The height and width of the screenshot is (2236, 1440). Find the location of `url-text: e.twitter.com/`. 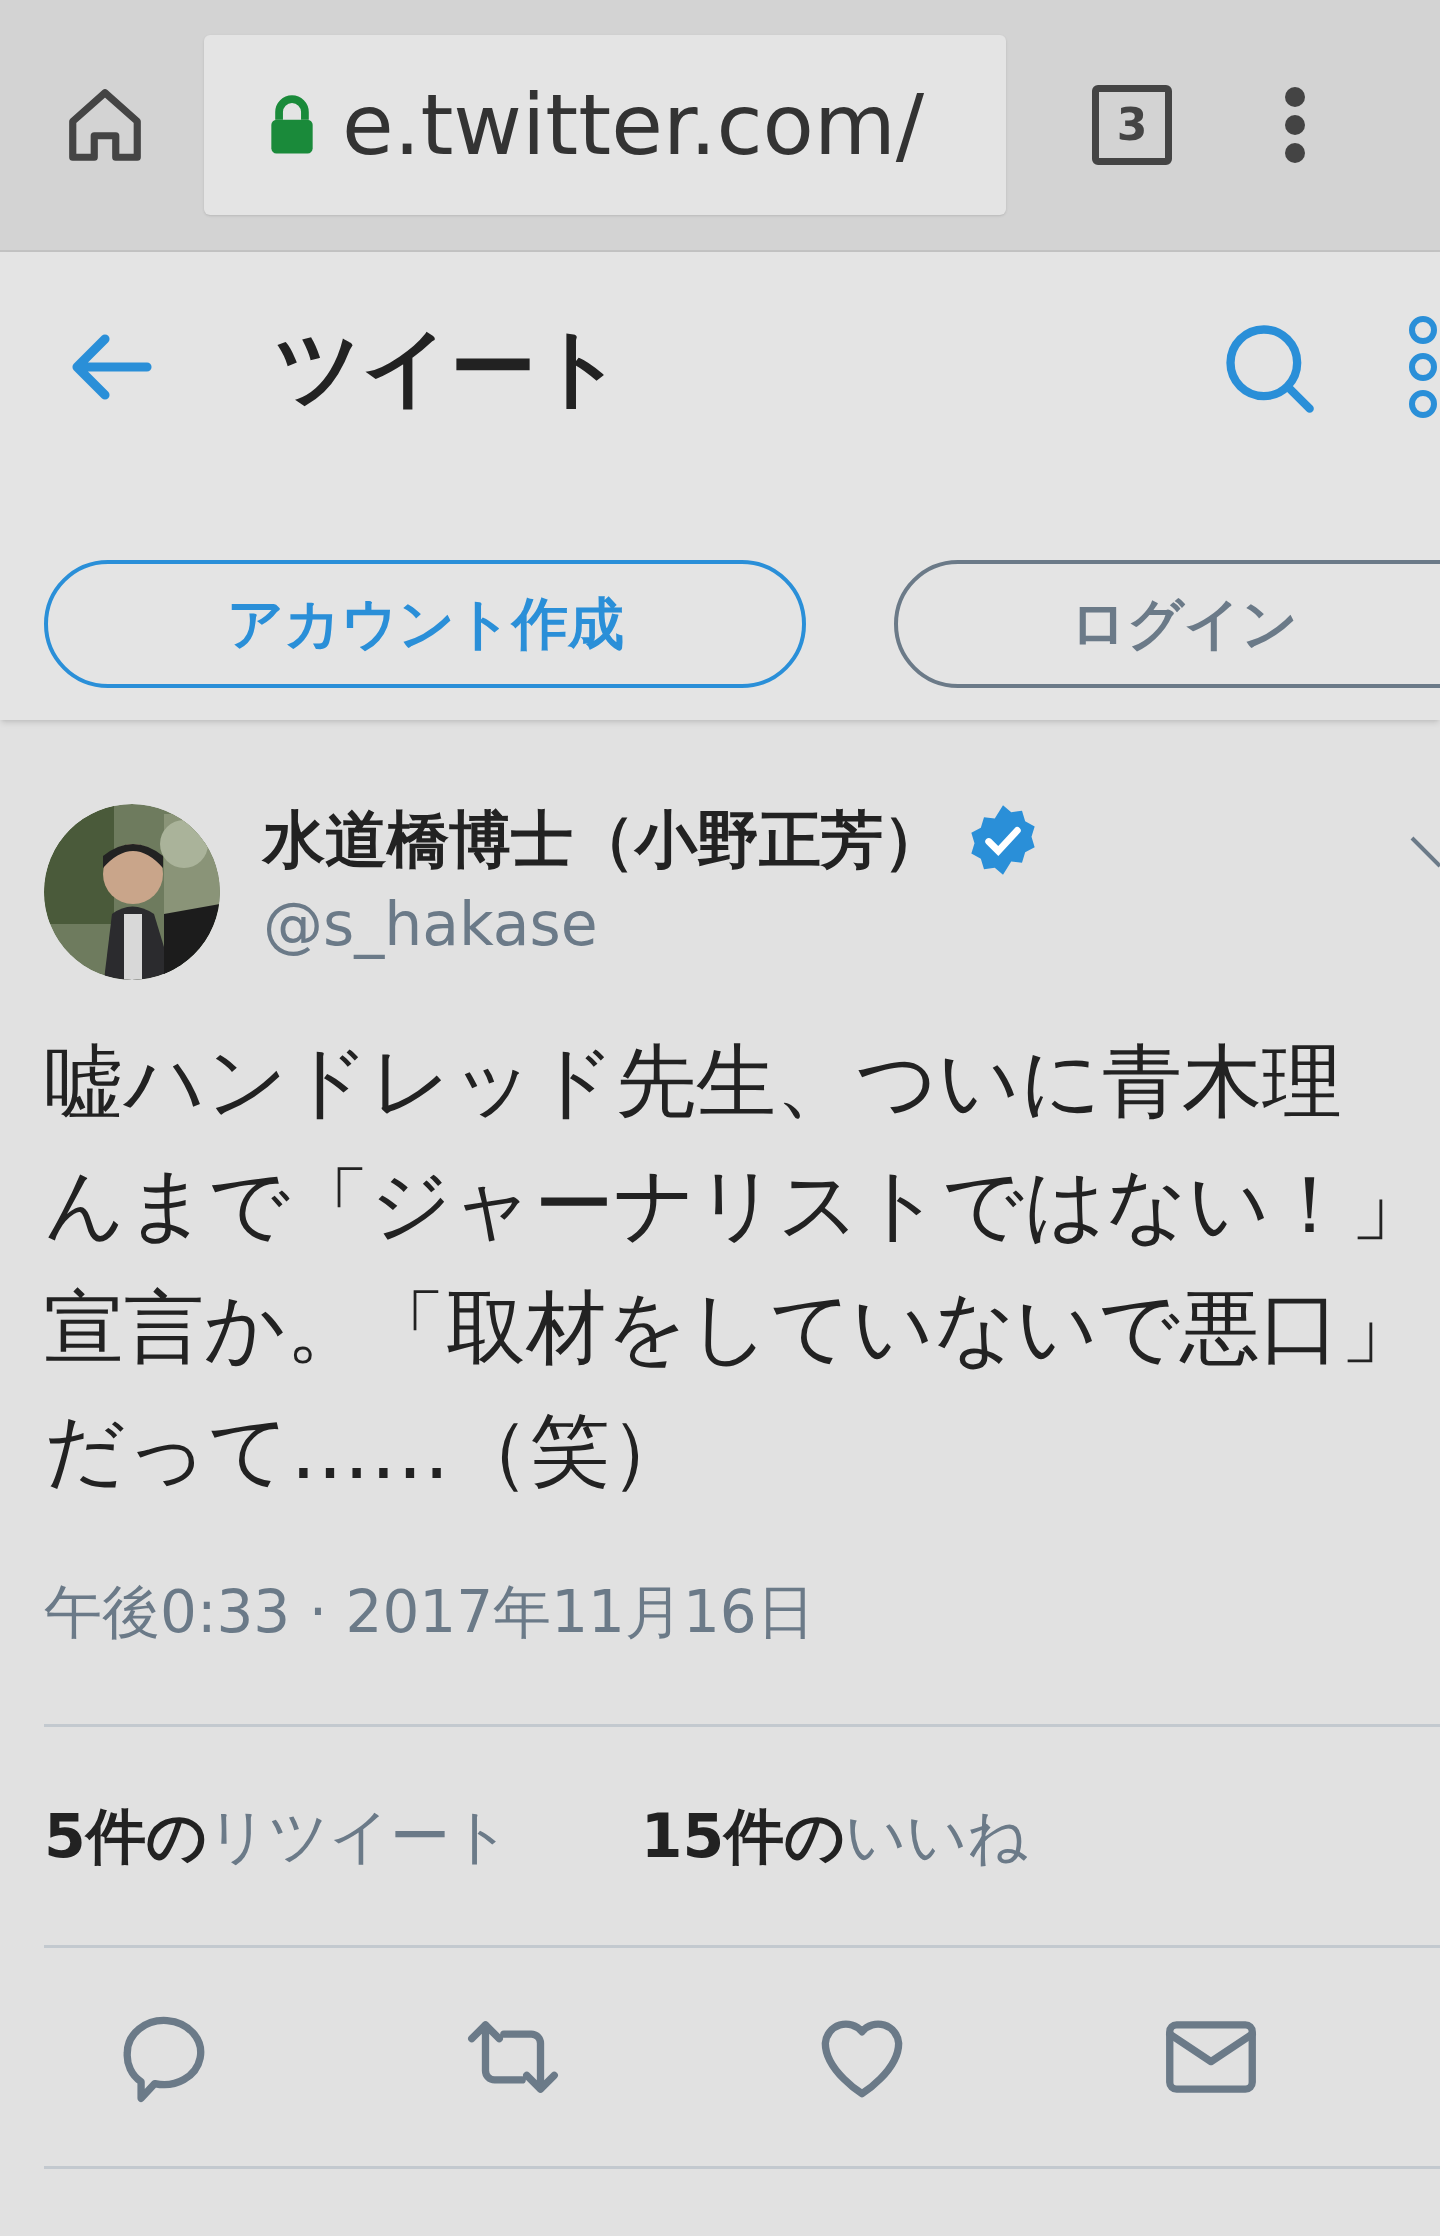

url-text: e.twitter.com/ is located at coordinates (633, 125).